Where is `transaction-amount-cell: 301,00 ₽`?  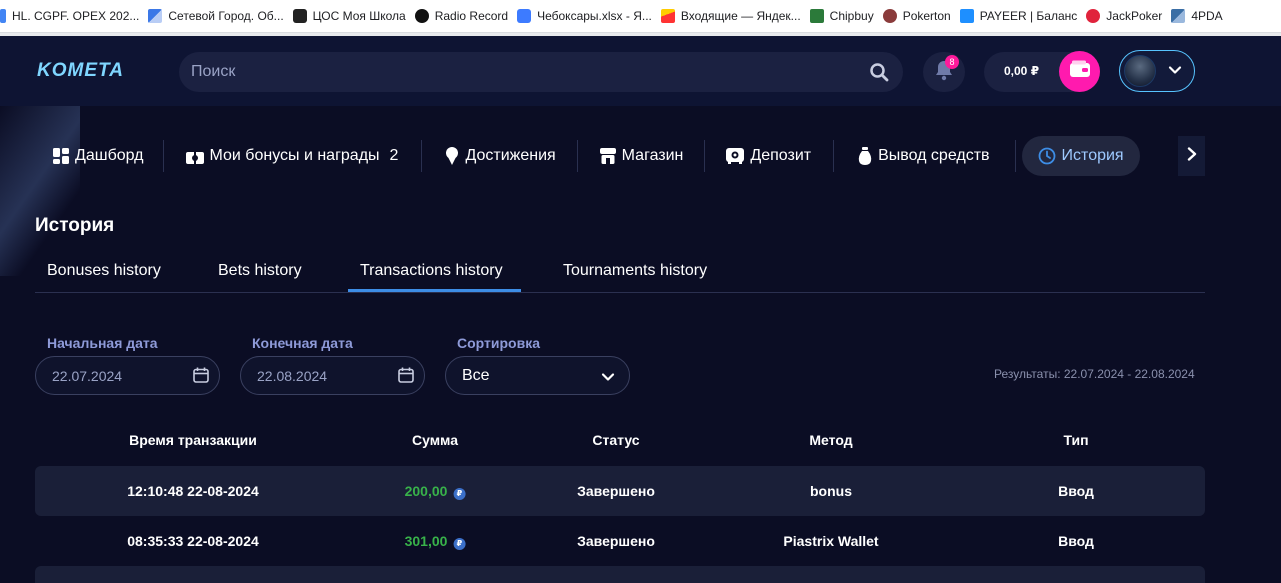
transaction-amount-cell: 301,00 ₽ is located at coordinates (435, 541).